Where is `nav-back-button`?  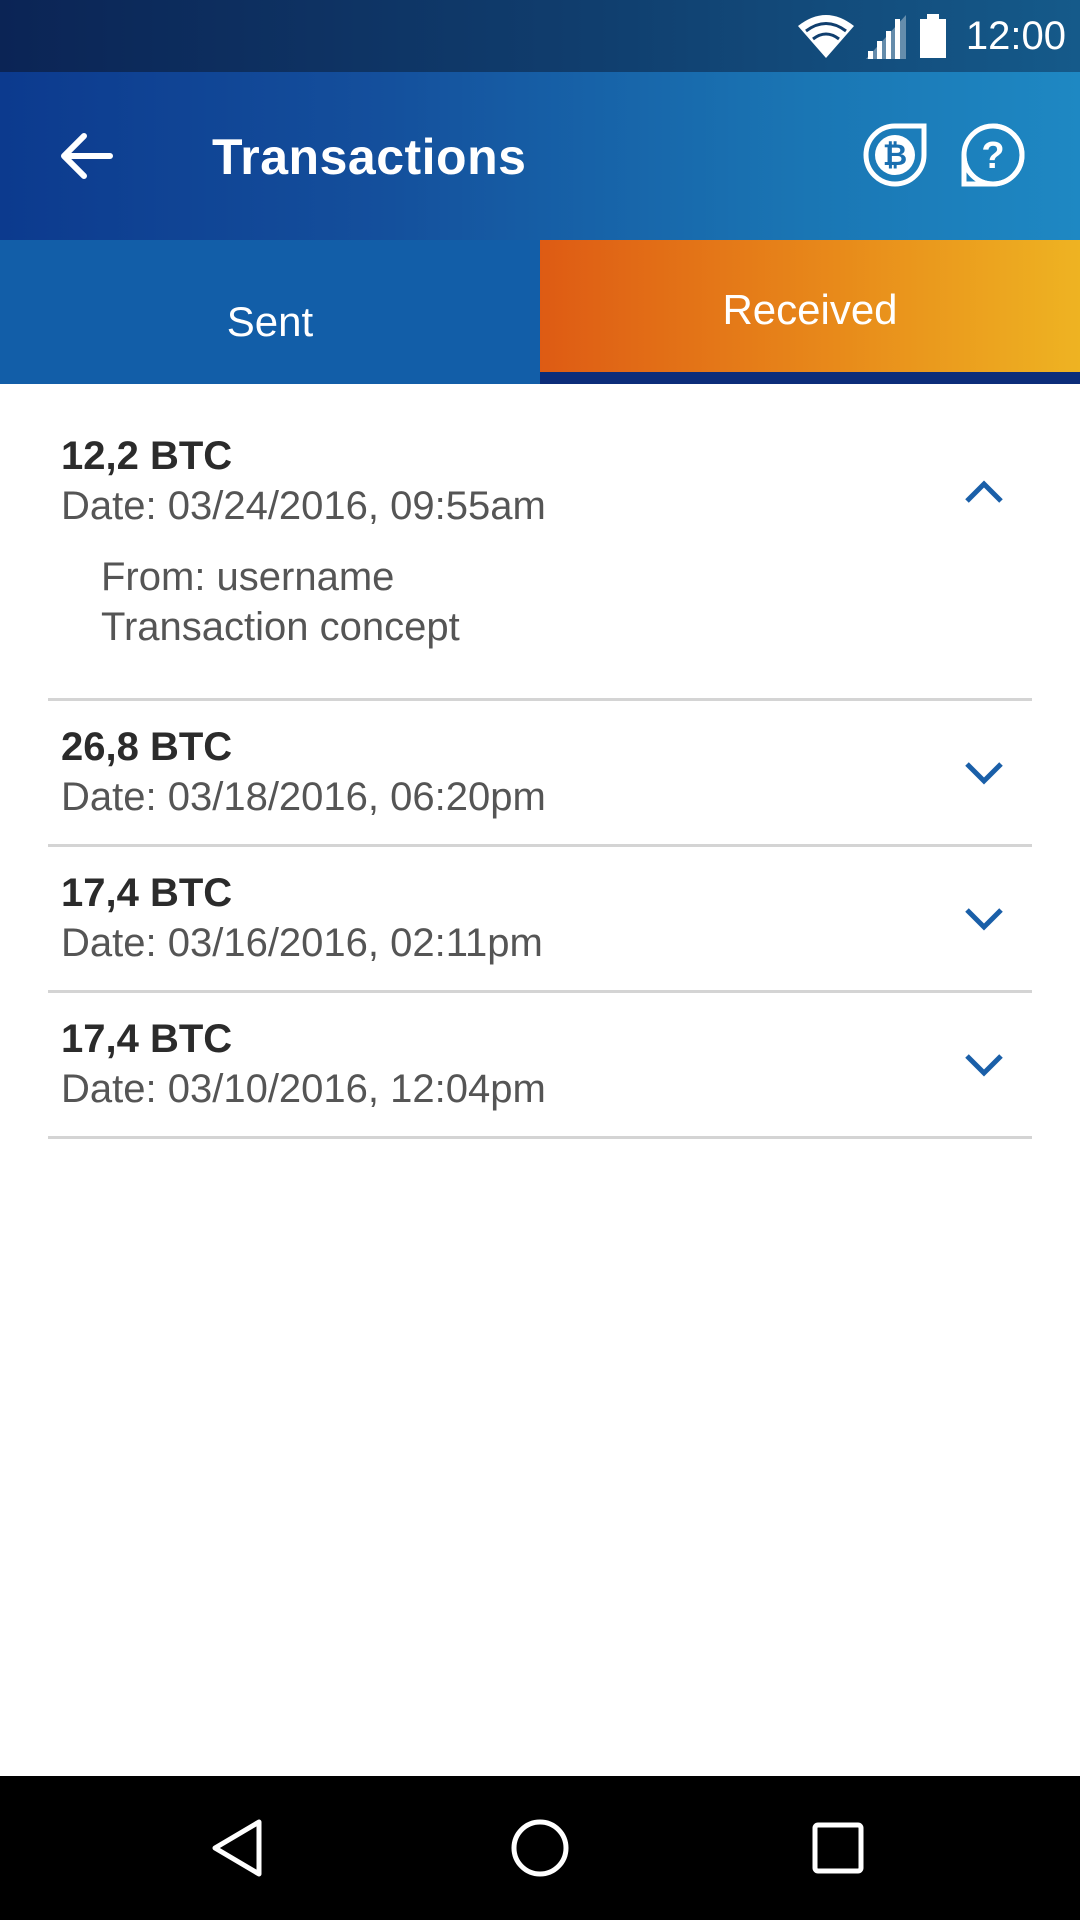 nav-back-button is located at coordinates (237, 1848).